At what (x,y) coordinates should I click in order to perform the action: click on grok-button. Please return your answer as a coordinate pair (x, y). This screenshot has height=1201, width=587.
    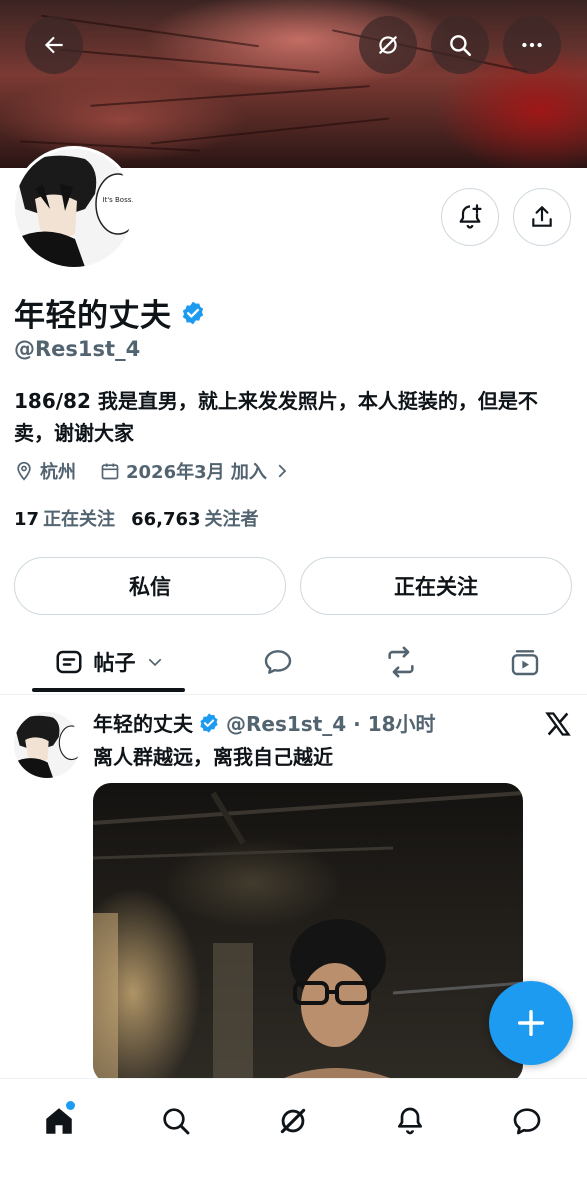
    Looking at the image, I should click on (388, 45).